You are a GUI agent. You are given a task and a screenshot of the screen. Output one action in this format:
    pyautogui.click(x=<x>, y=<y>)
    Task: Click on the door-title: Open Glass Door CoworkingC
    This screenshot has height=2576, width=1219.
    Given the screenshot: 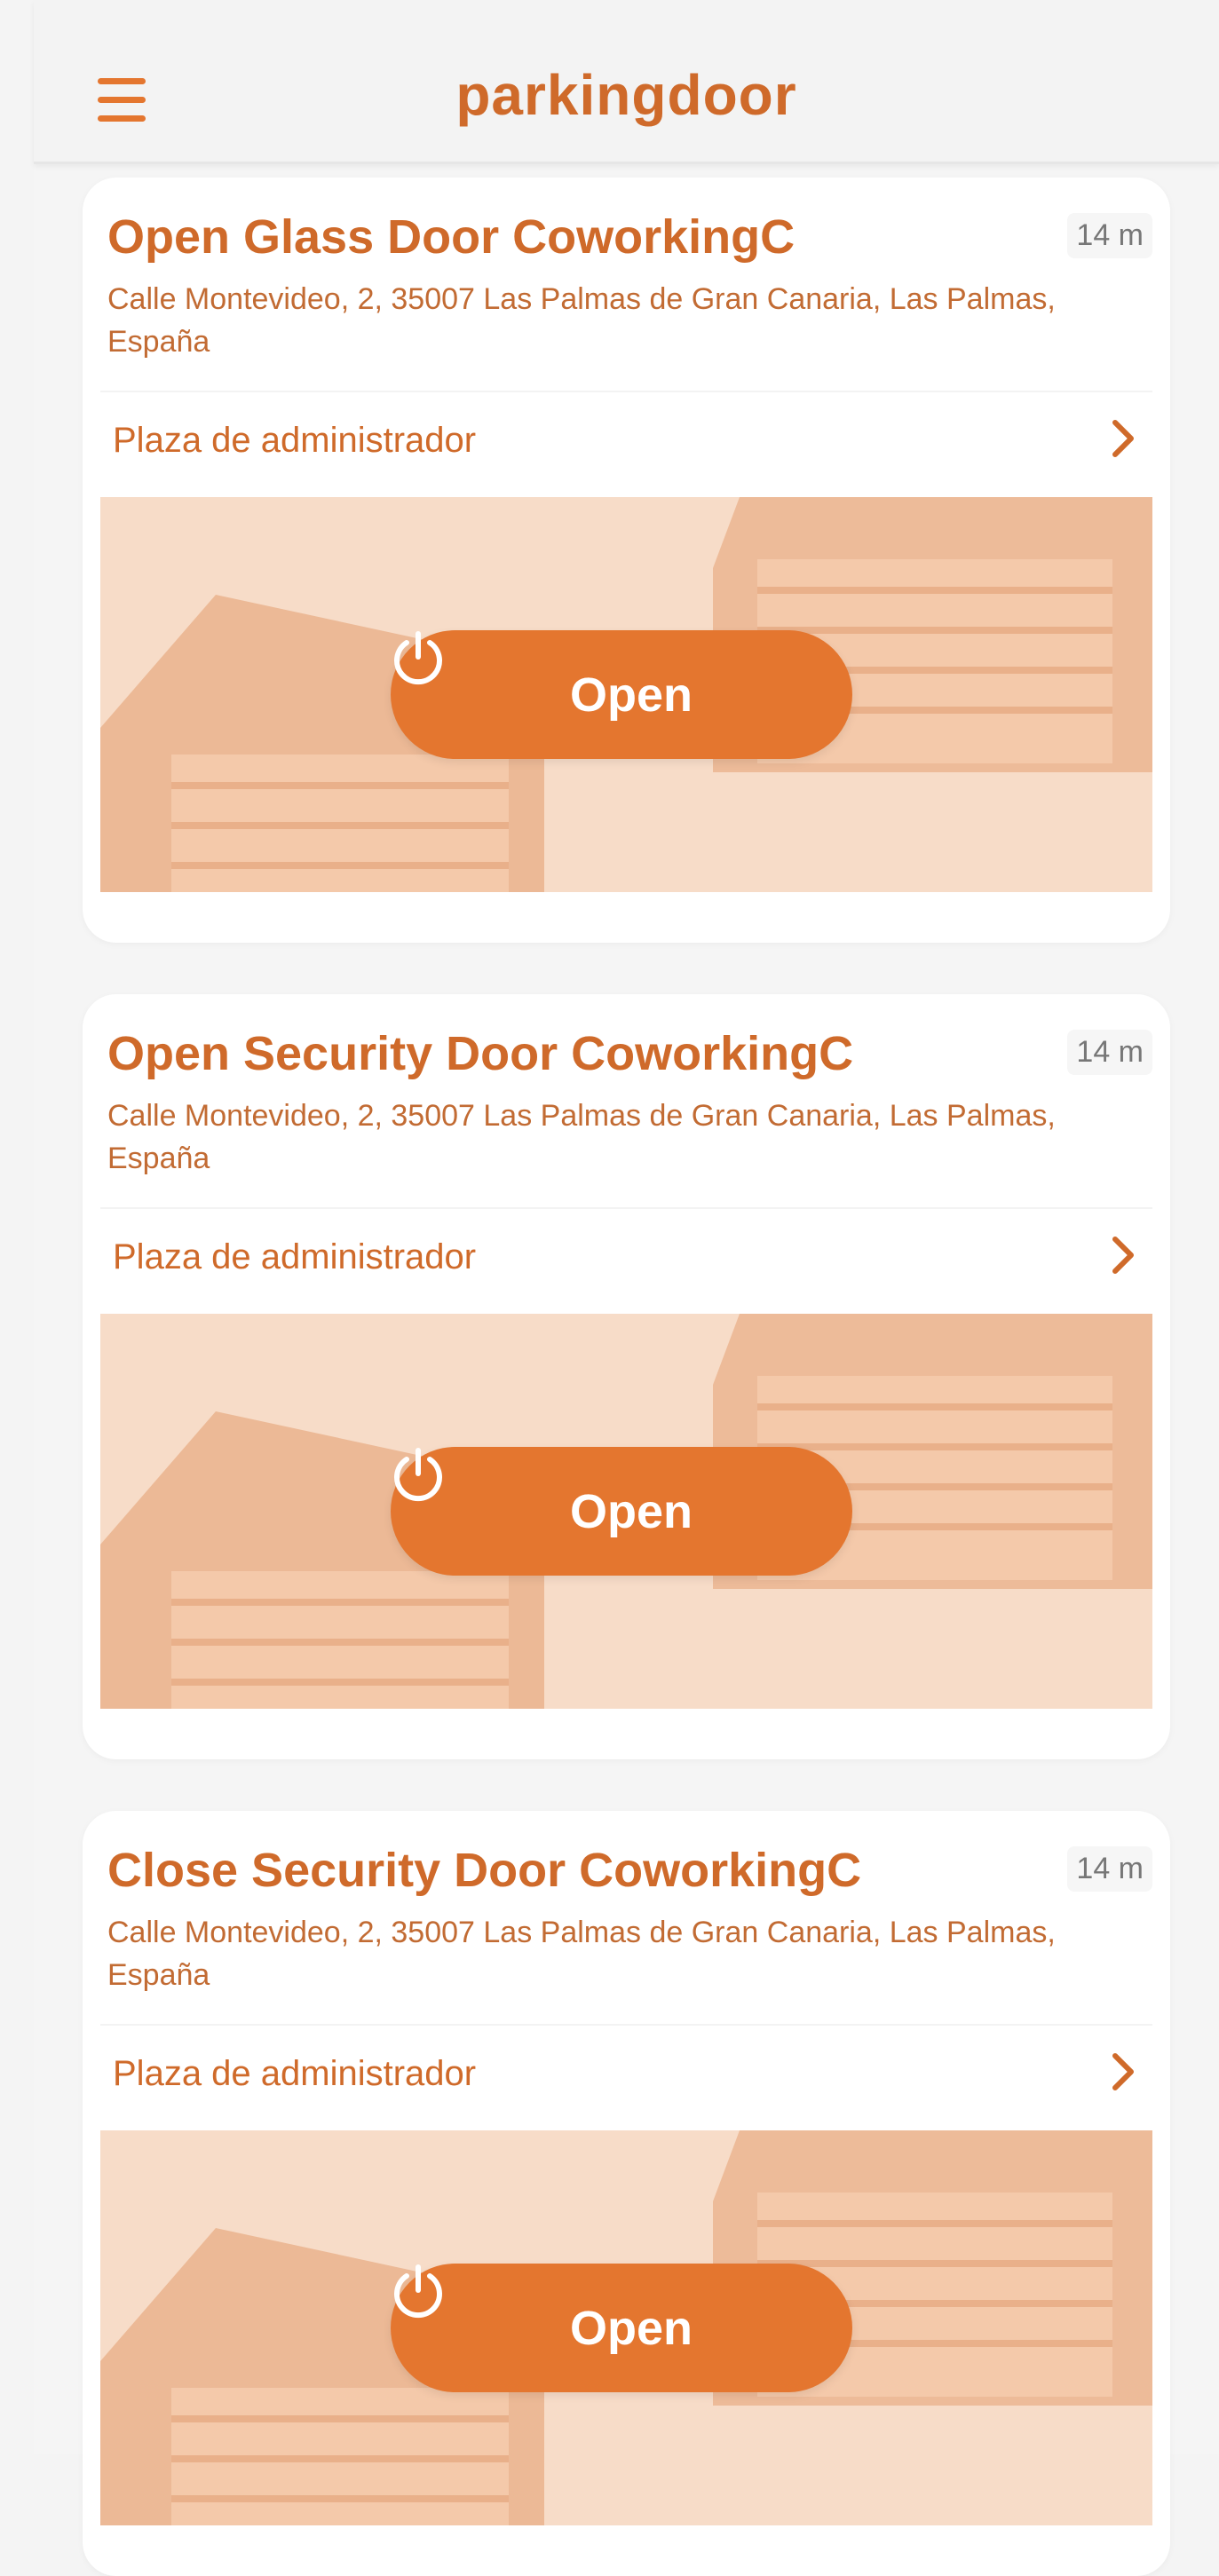 What is the action you would take?
    pyautogui.click(x=451, y=237)
    